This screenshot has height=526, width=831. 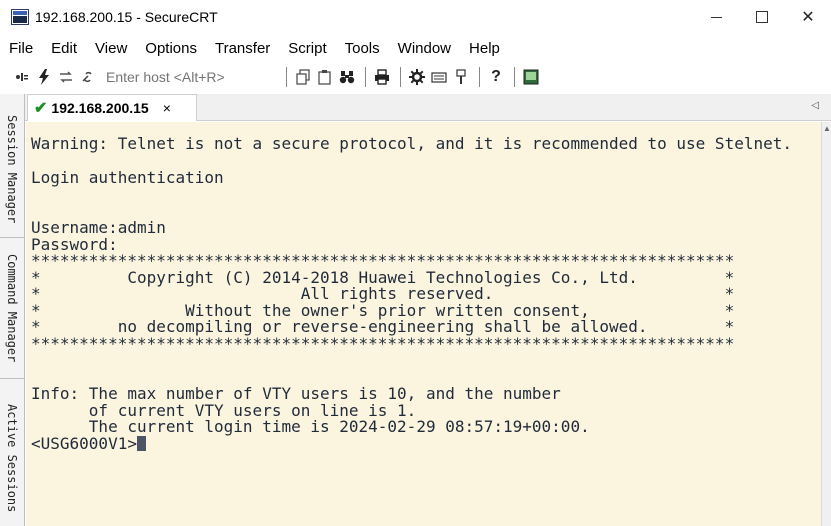 What do you see at coordinates (303, 77) in the screenshot?
I see `copy-icon` at bounding box center [303, 77].